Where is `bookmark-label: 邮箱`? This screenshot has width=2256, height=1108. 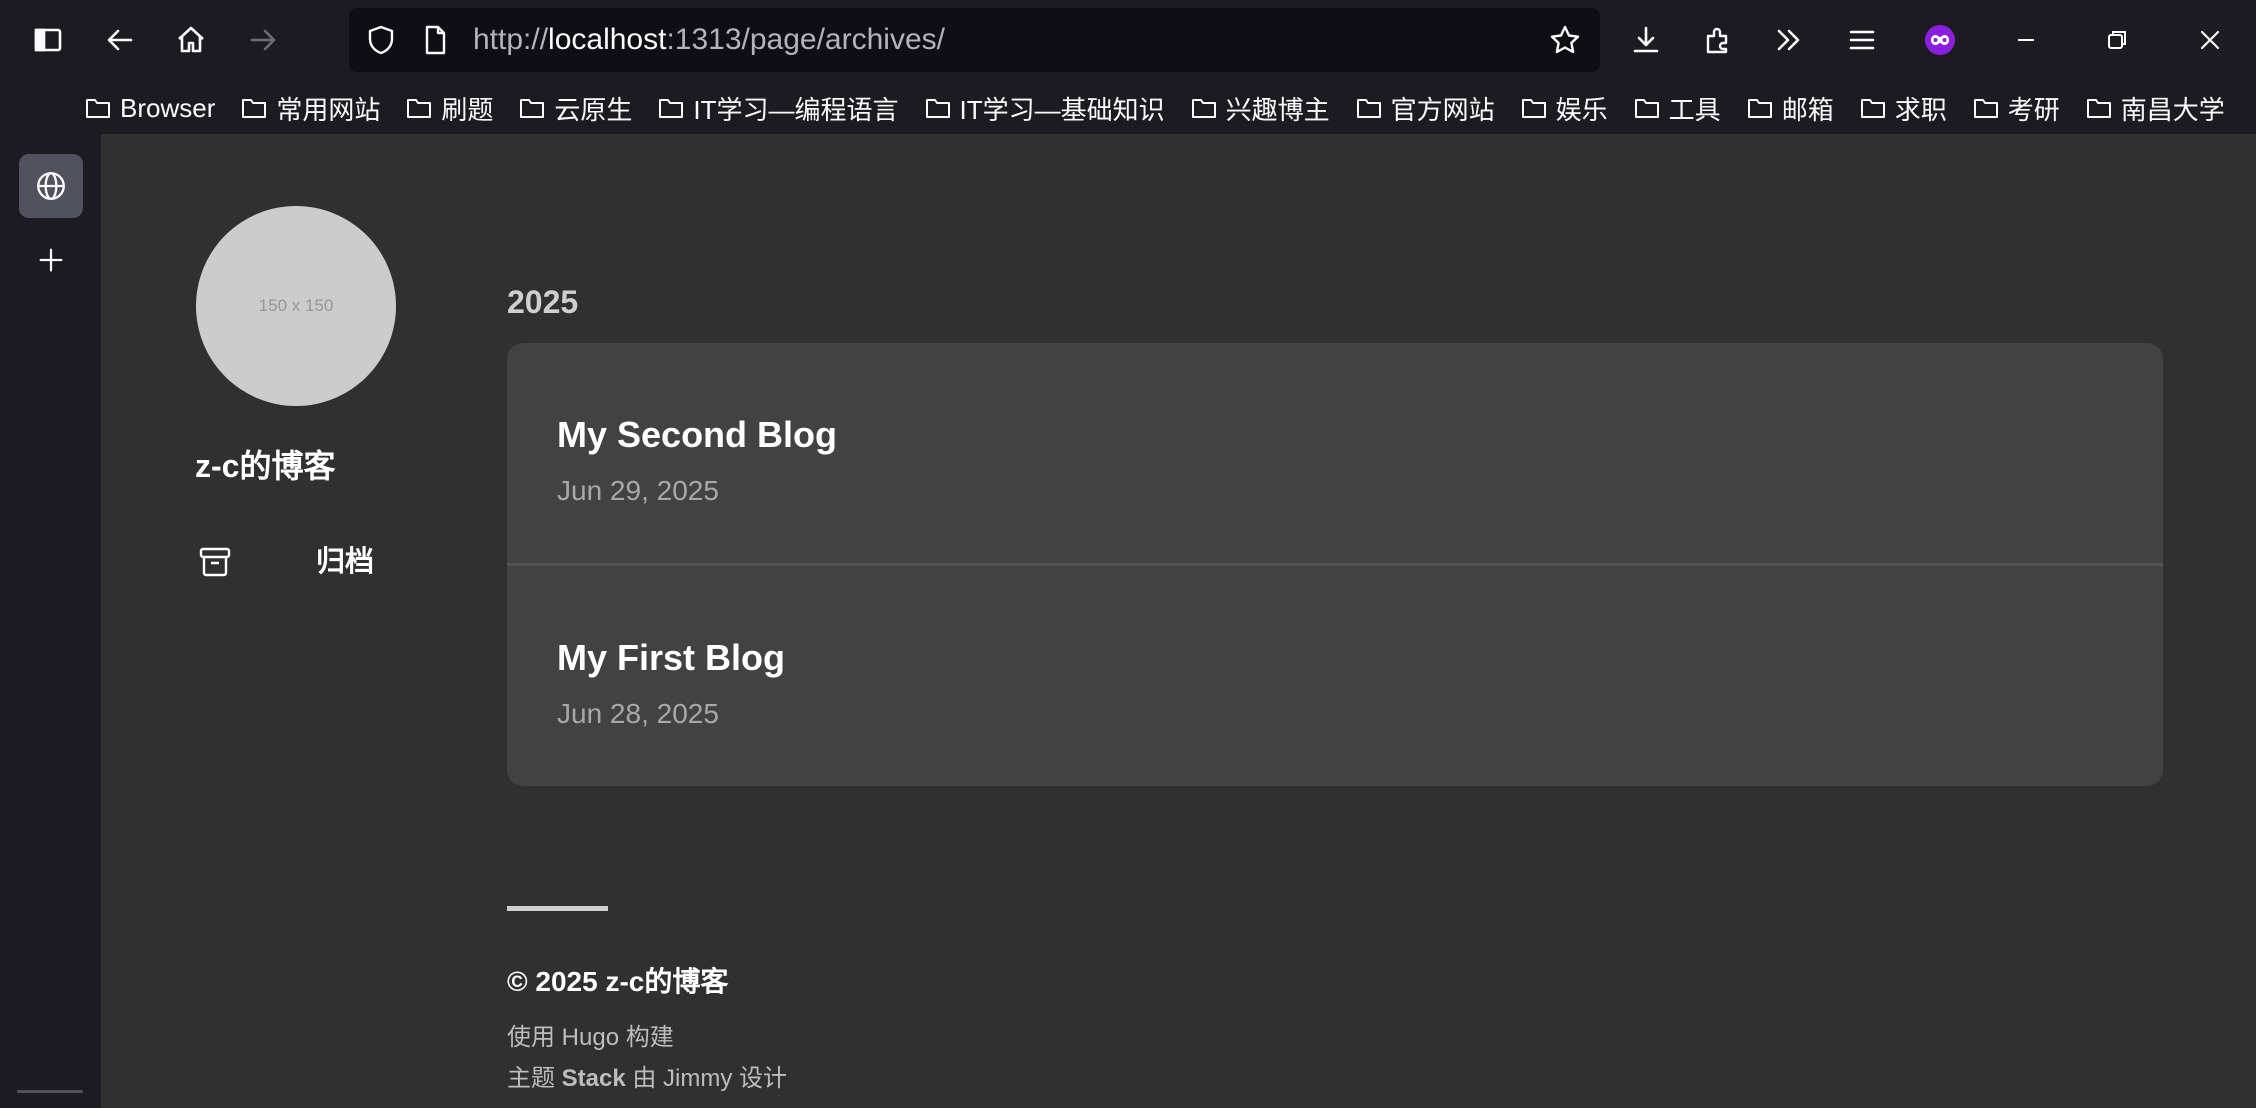
bookmark-label: 邮箱 is located at coordinates (1807, 109).